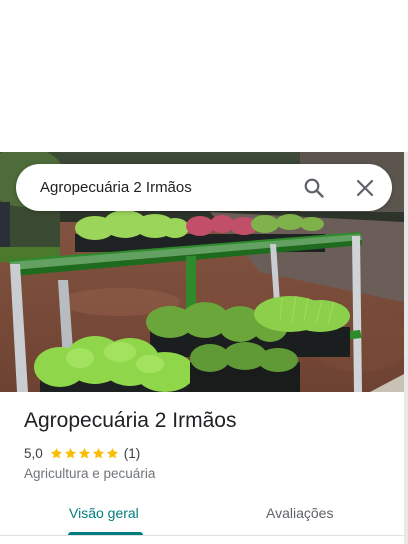 Image resolution: width=408 pixels, height=544 pixels. I want to click on search-bar: Agropecuária 2 Irmãos, so click(204, 187).